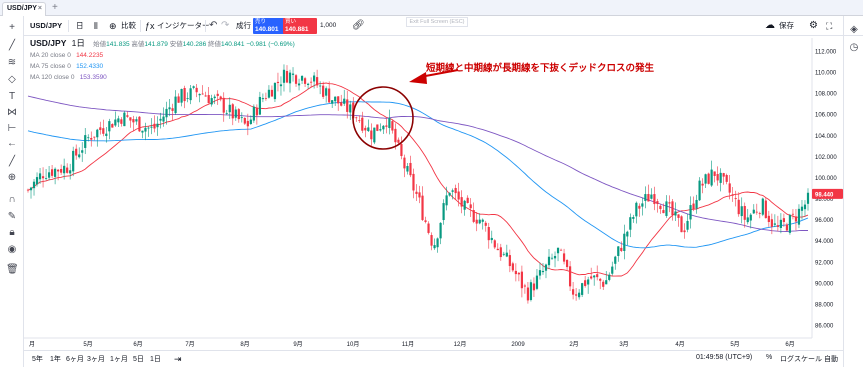 The width and height of the screenshot is (863, 367). I want to click on draw-mode-icon: ✎, so click(12, 217).